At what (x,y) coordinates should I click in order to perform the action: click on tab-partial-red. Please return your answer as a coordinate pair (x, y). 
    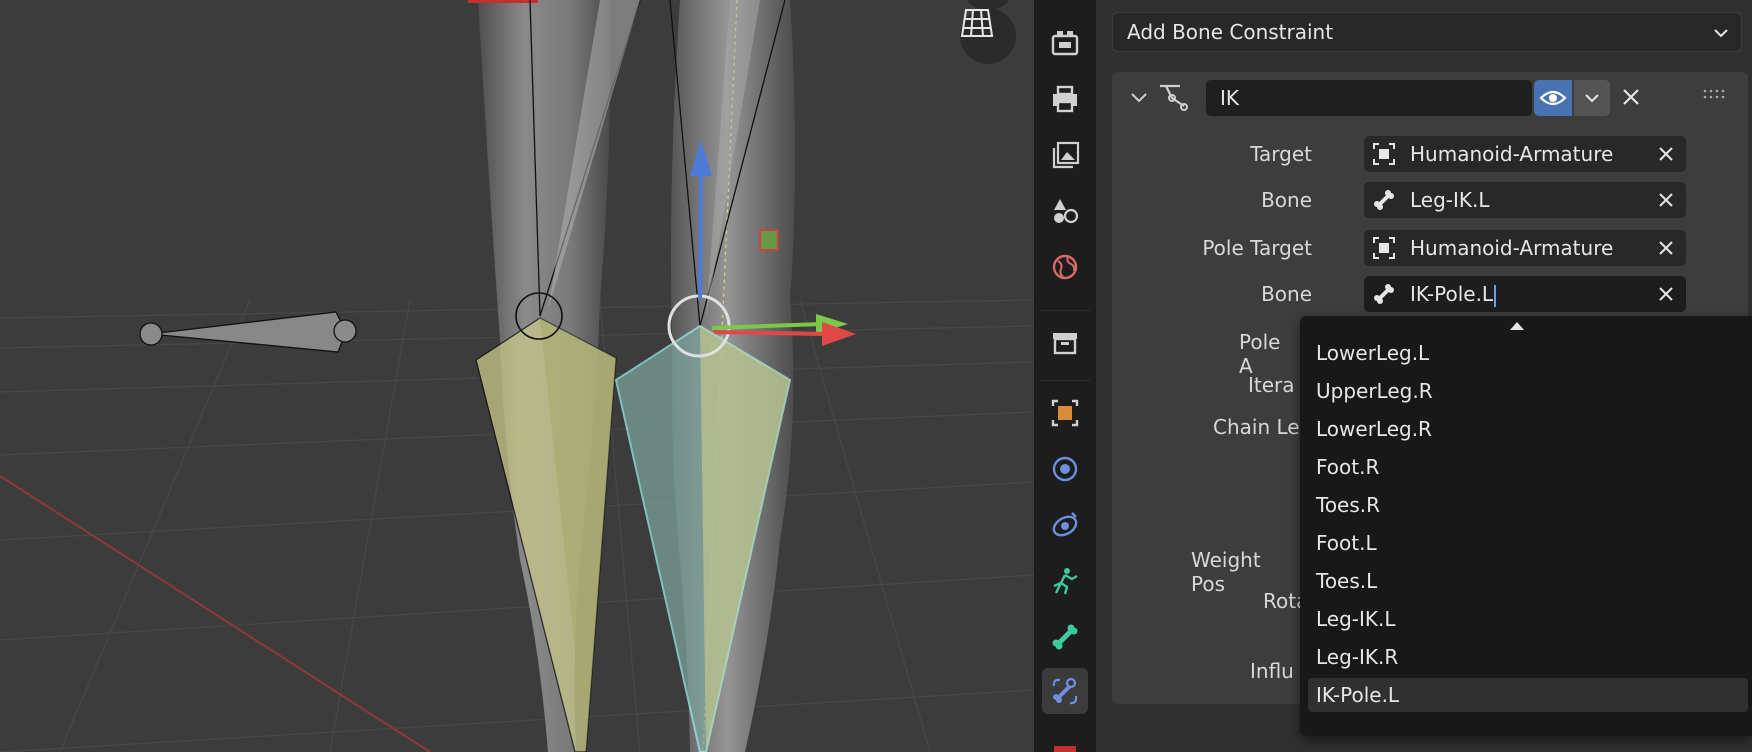
    Looking at the image, I should click on (1065, 749).